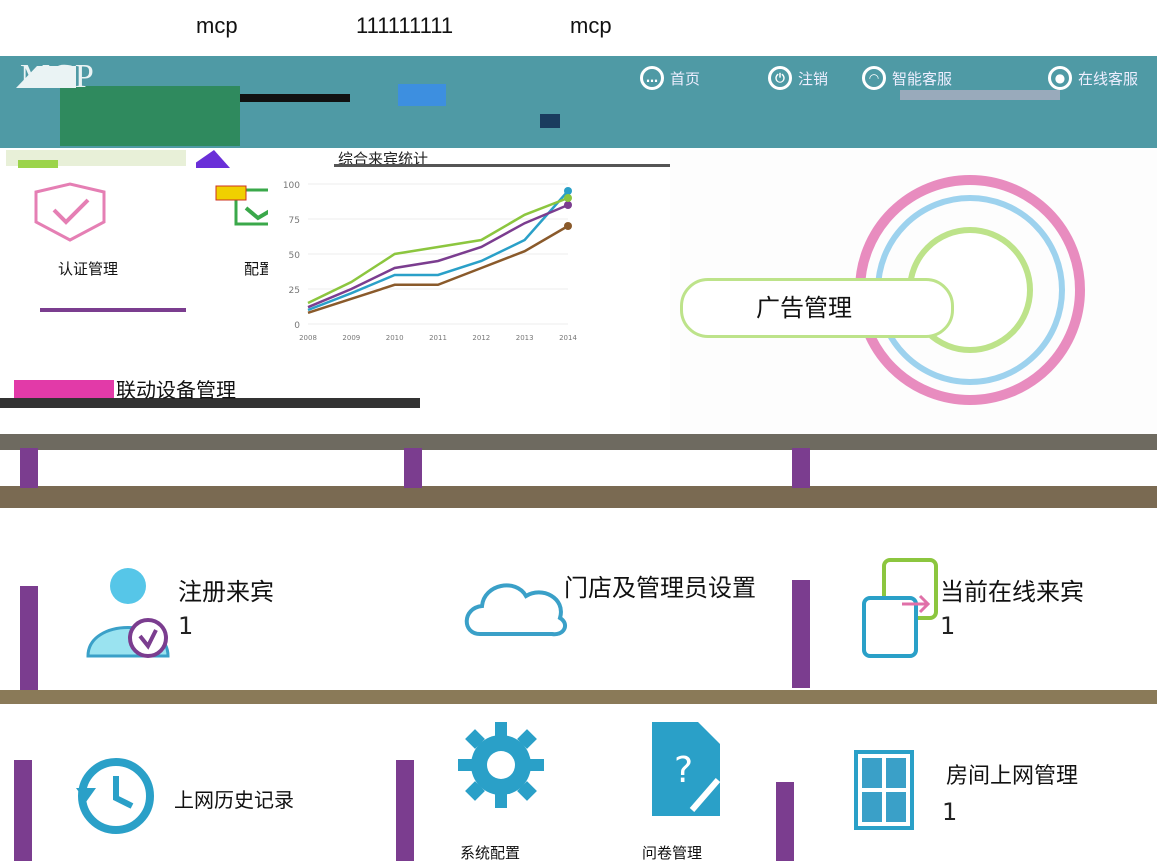 The height and width of the screenshot is (863, 1157). I want to click on registered-count: 1, so click(186, 626).